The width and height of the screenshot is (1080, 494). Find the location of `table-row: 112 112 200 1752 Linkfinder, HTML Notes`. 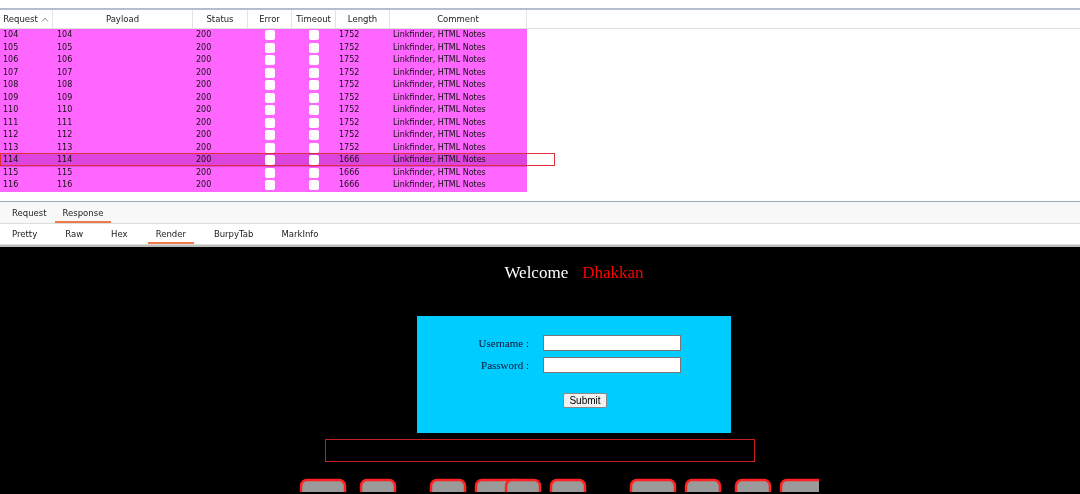

table-row: 112 112 200 1752 Linkfinder, HTML Notes is located at coordinates (263, 135).